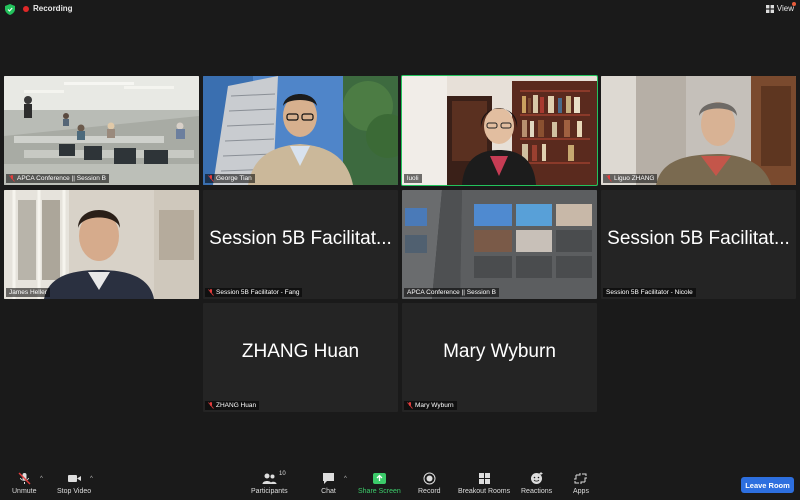 This screenshot has width=800, height=500. I want to click on participant-name-tag: Session 5B Facilitator - Fang, so click(254, 292).